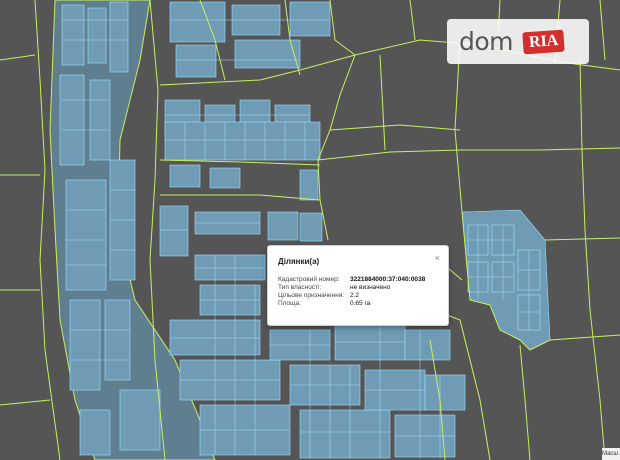 The width and height of the screenshot is (620, 460). What do you see at coordinates (518, 41) in the screenshot?
I see `domria-logo: dom RIA` at bounding box center [518, 41].